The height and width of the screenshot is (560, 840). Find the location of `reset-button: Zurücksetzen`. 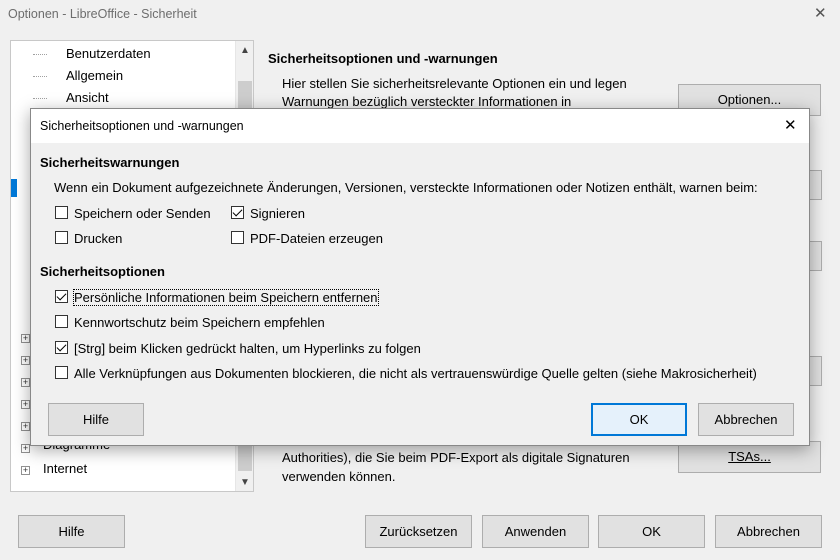

reset-button: Zurücksetzen is located at coordinates (418, 531).